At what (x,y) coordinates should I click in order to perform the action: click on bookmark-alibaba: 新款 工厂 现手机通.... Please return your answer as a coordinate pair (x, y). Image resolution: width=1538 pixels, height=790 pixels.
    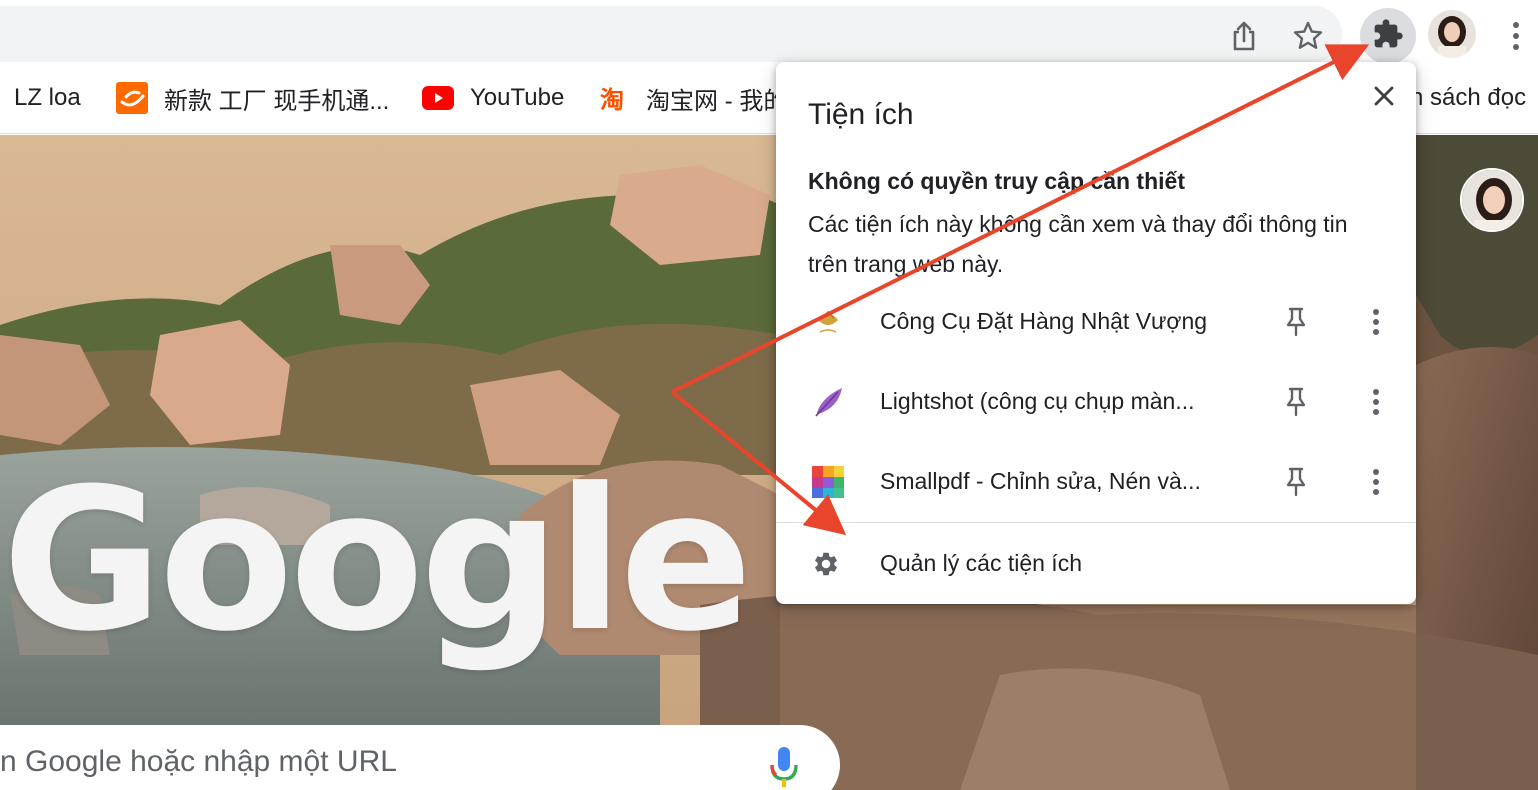
    Looking at the image, I should click on (252, 98).